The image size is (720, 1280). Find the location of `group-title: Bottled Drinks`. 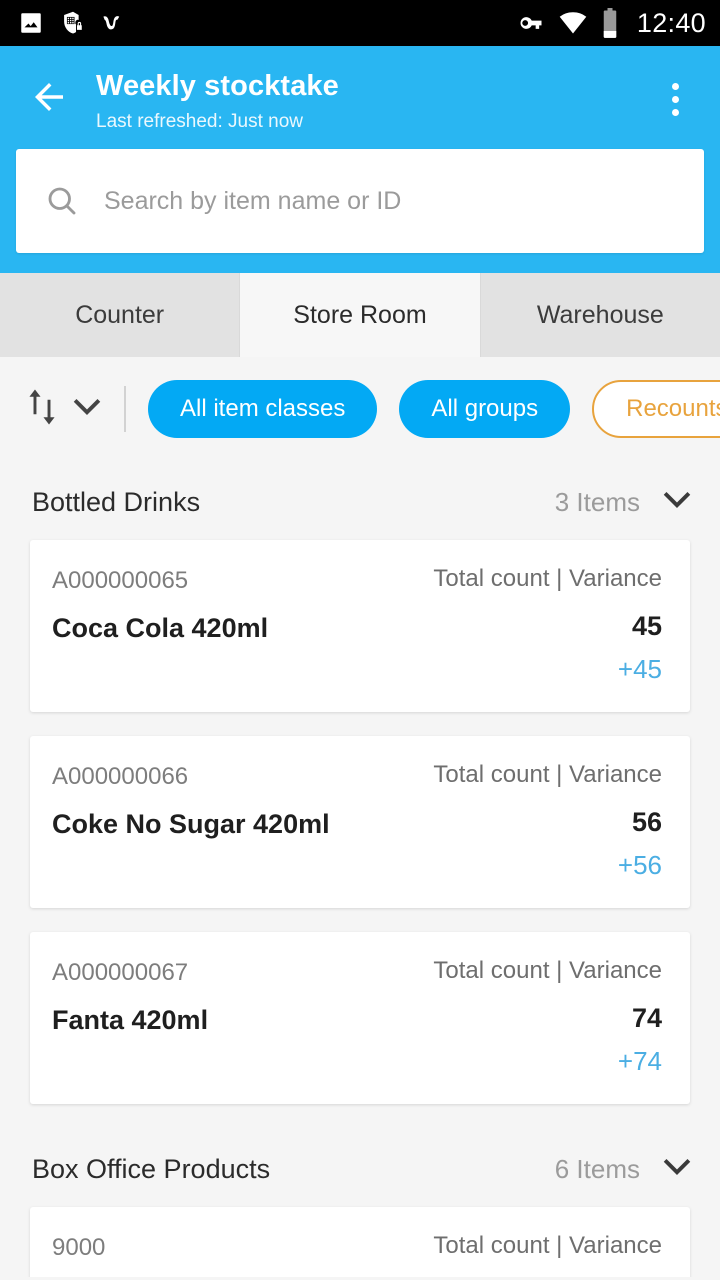

group-title: Bottled Drinks is located at coordinates (116, 502).